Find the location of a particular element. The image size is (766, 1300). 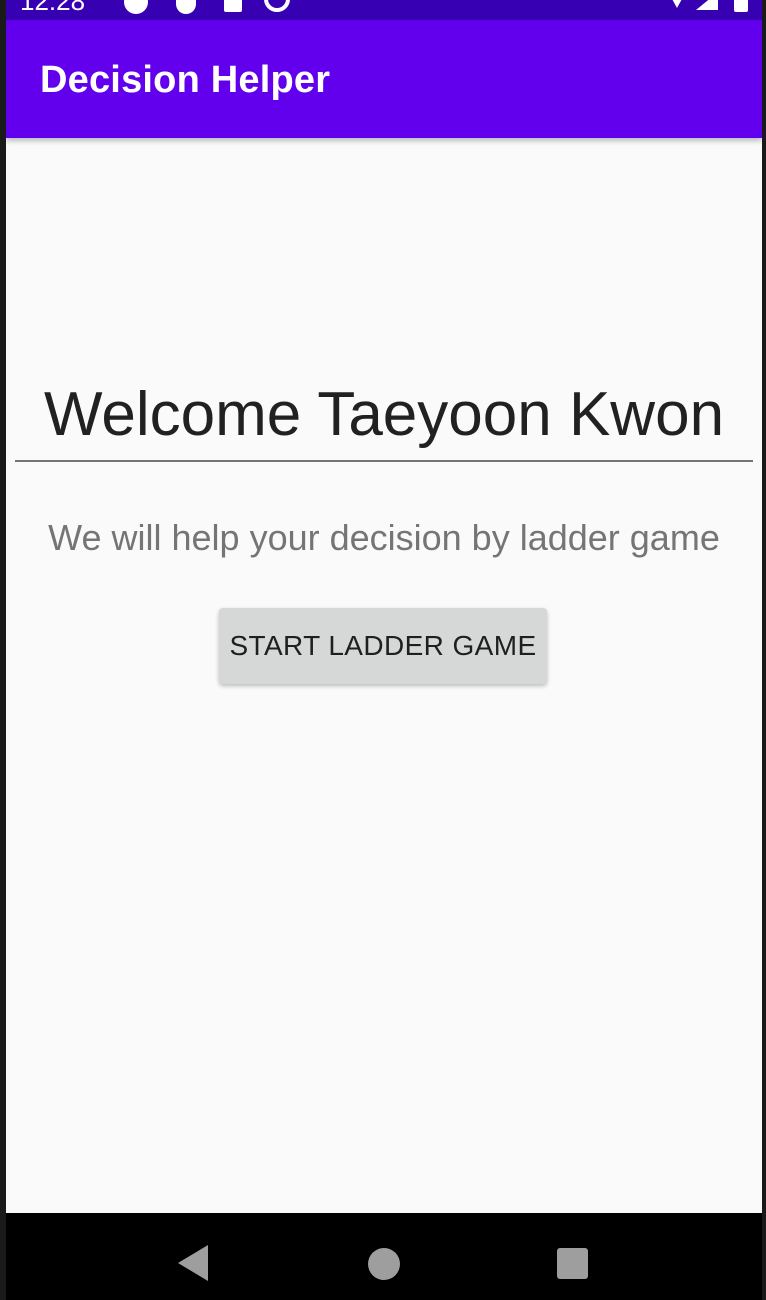

app-bar: Decision Helper is located at coordinates (384, 79).